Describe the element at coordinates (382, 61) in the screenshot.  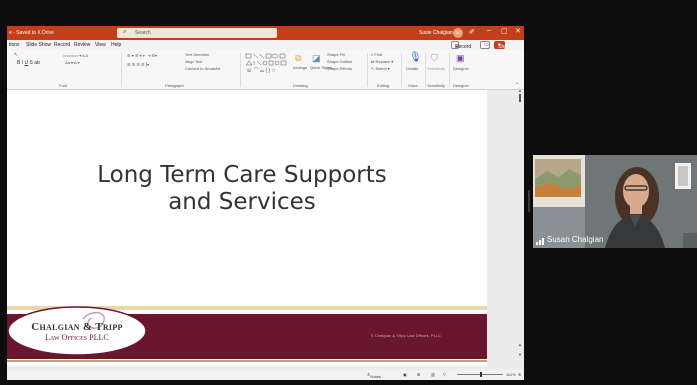
I see `replace-button: ⇄ Replace ▾` at that location.